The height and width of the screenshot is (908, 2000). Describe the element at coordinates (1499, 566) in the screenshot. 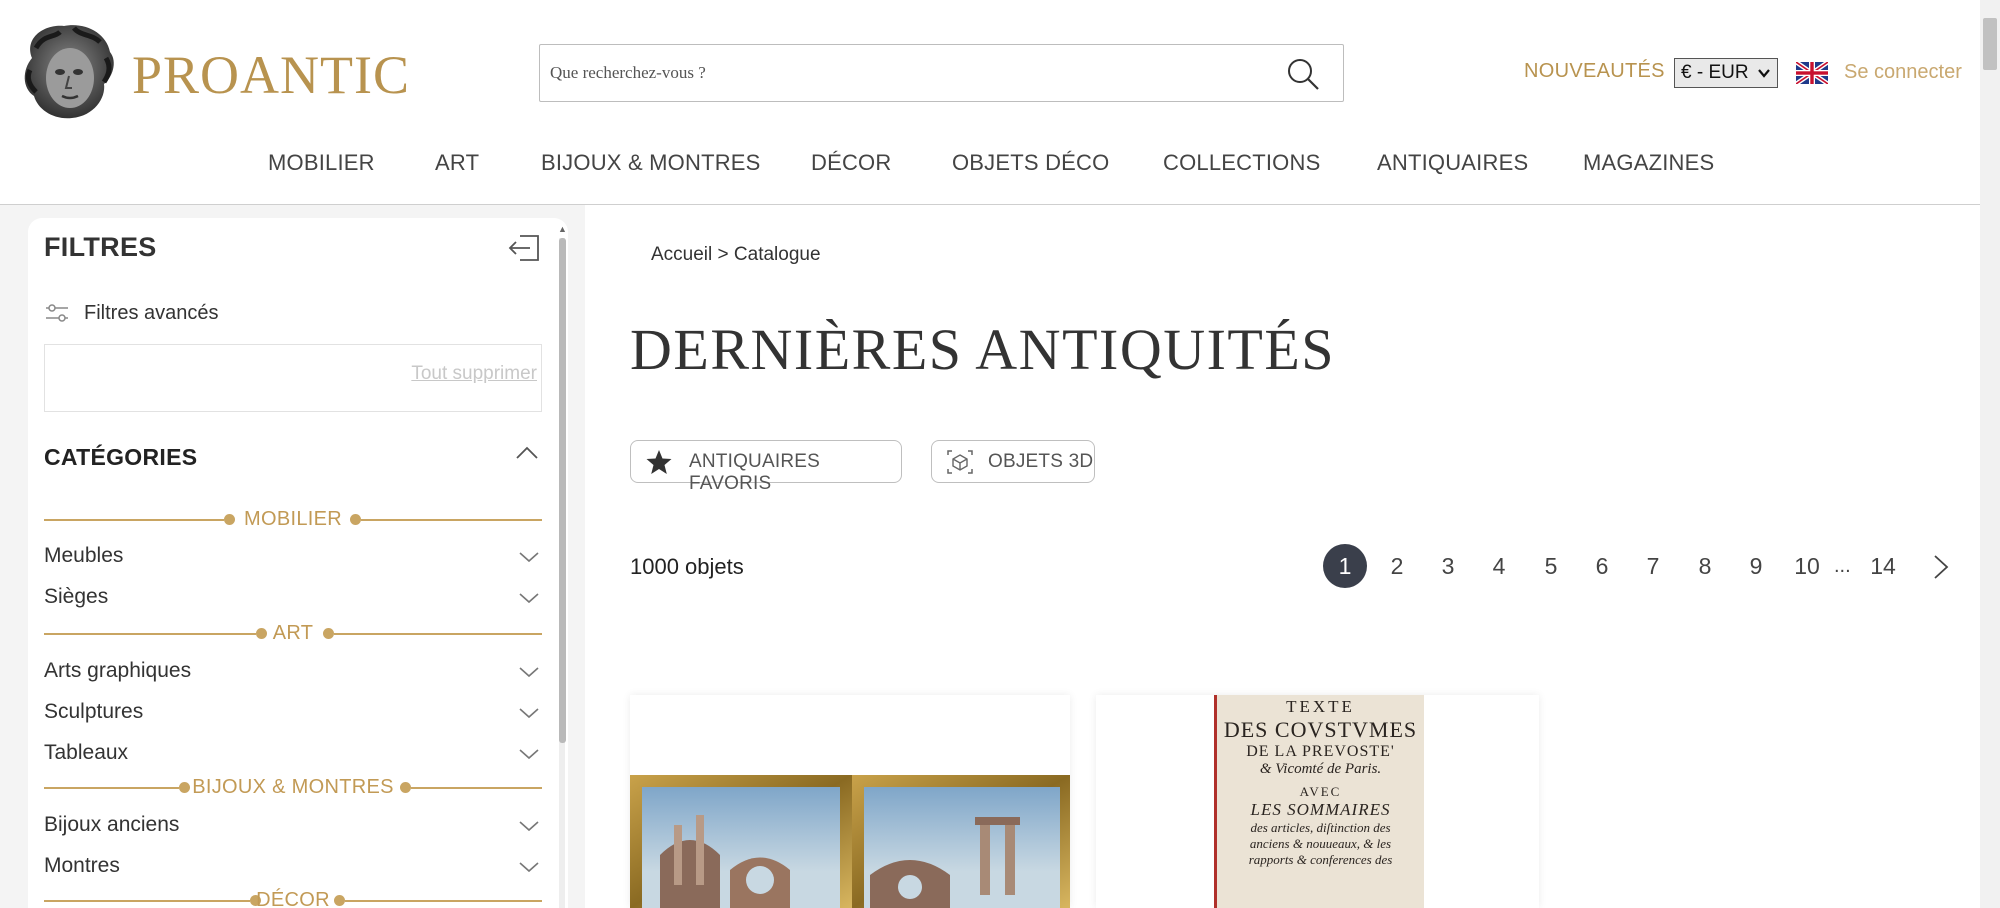

I see `page-4-button: 4` at that location.